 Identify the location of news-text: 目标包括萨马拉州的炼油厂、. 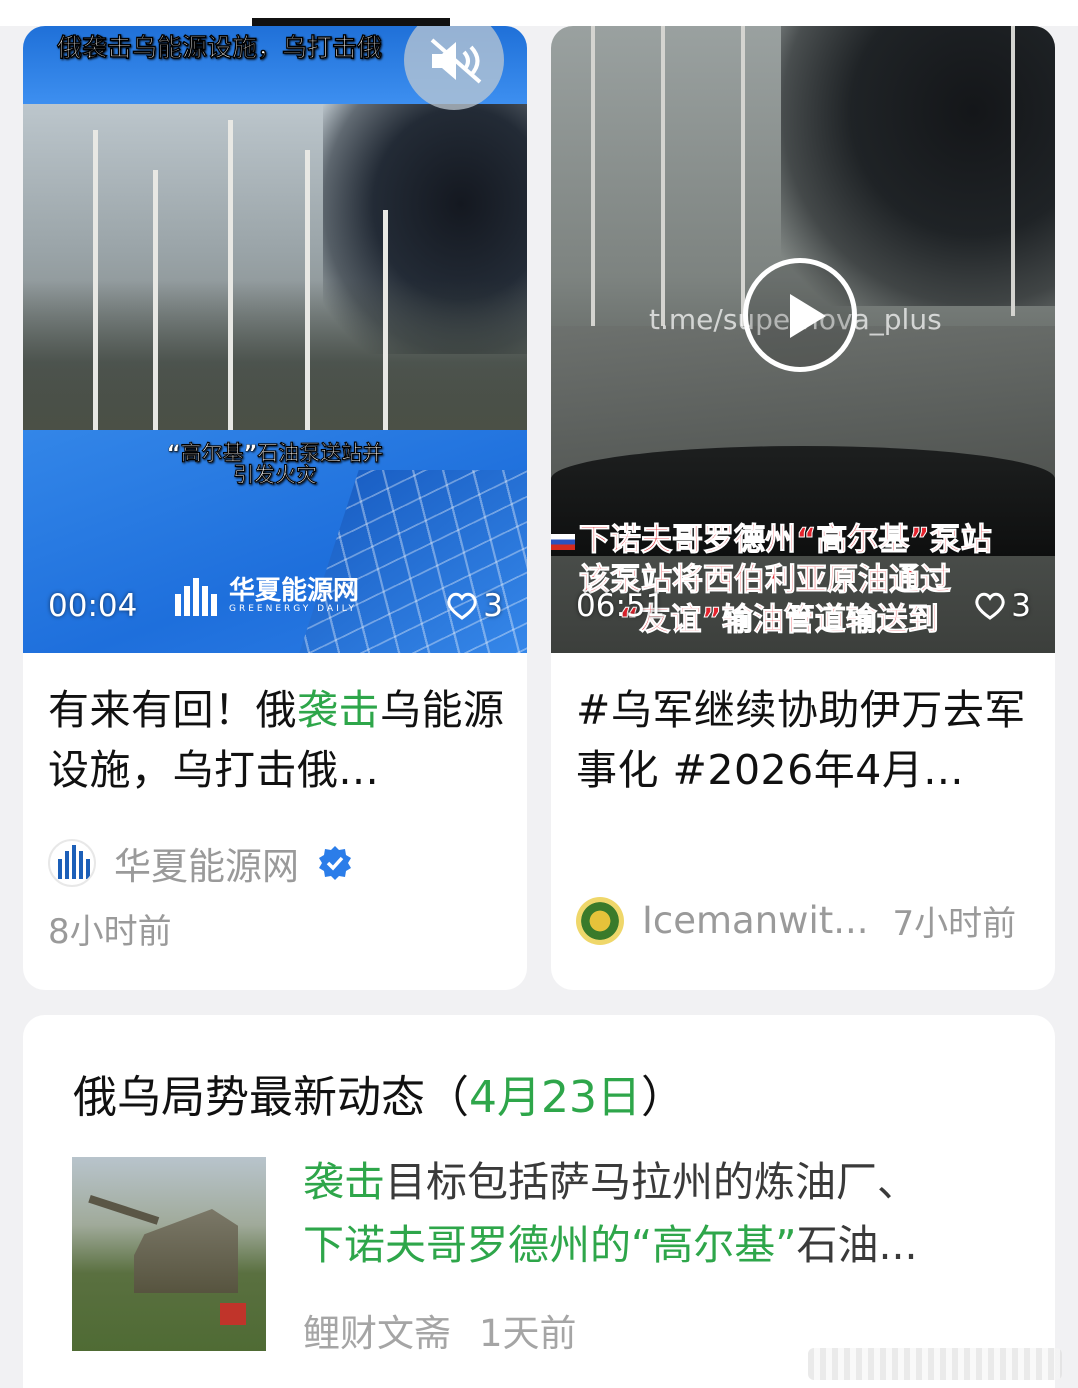
(651, 1182).